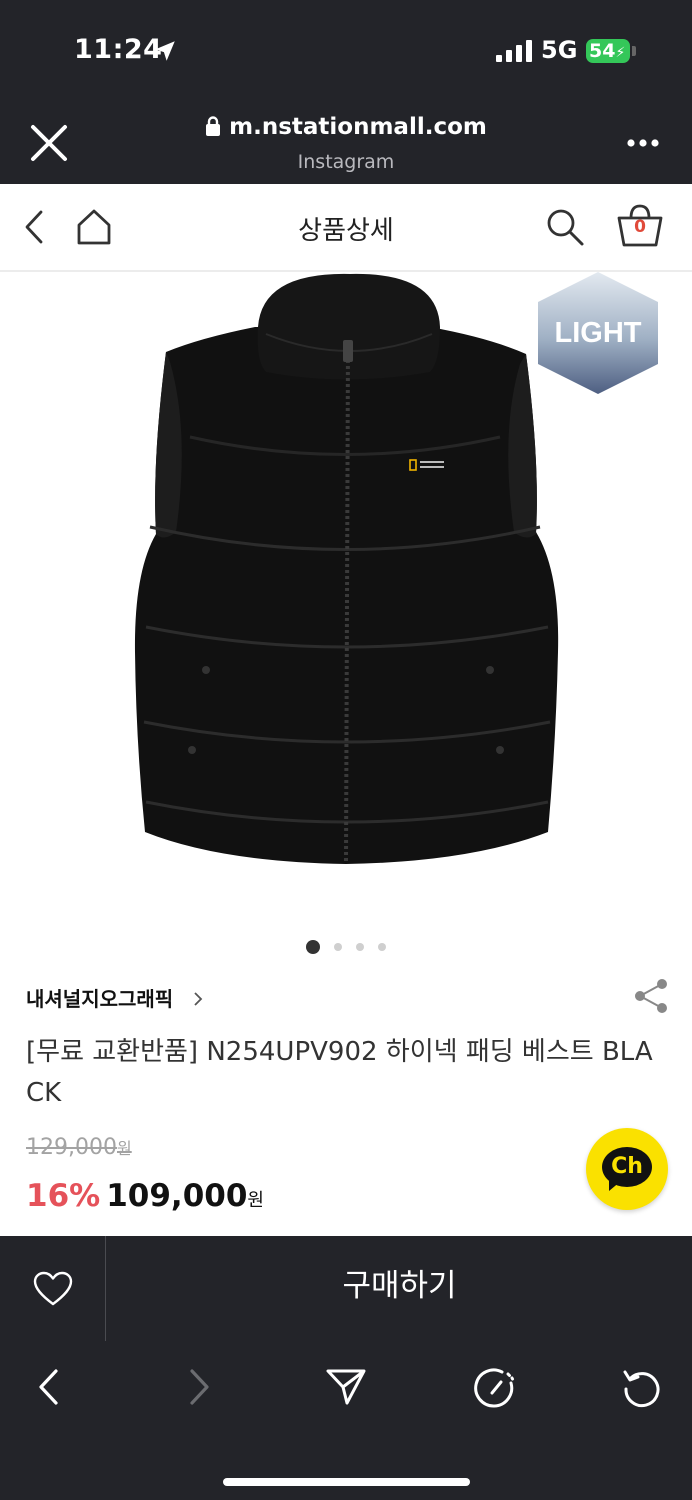 The image size is (692, 1500). What do you see at coordinates (346, 231) in the screenshot?
I see `page-title: 상품상세` at bounding box center [346, 231].